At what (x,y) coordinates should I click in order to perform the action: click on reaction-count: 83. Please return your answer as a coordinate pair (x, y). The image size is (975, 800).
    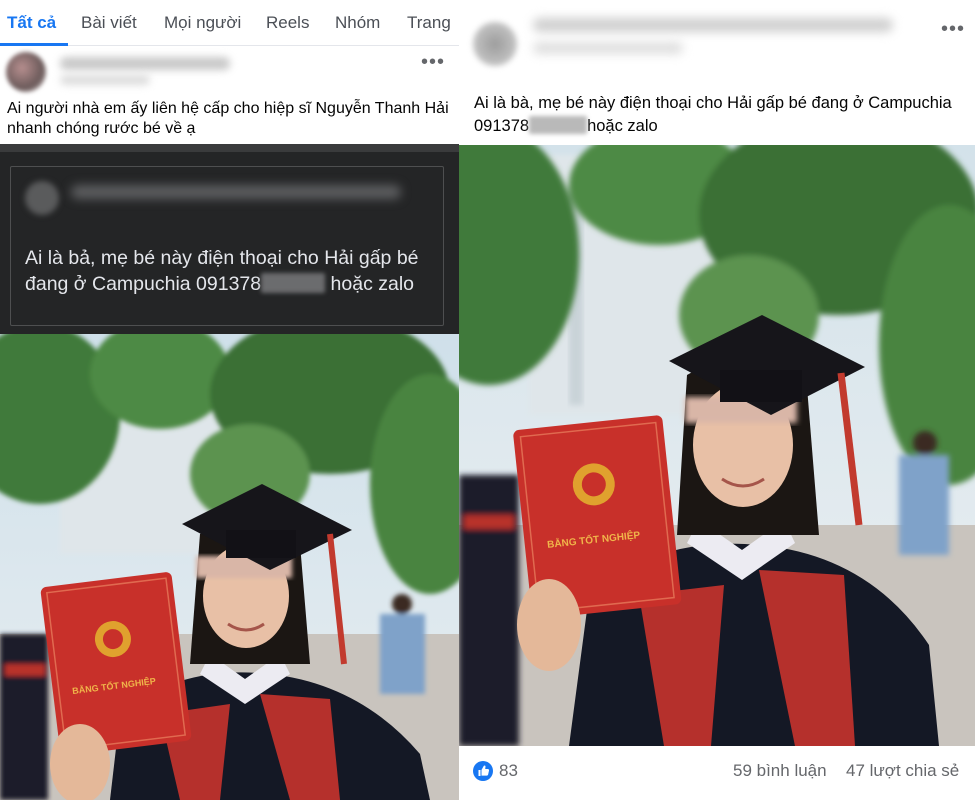
    Looking at the image, I should click on (508, 771).